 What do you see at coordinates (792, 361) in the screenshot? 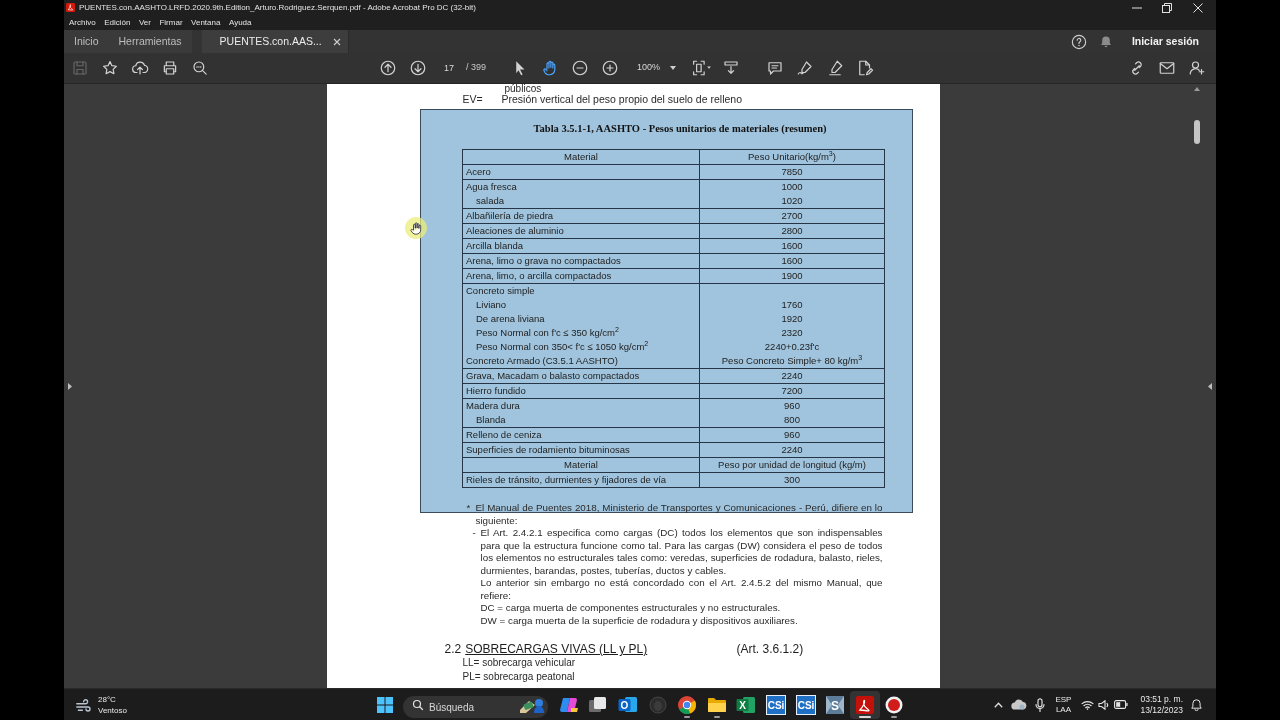
I see `weight-value: Peso Concreto Simple+ 80 kg/m$^{3}$` at bounding box center [792, 361].